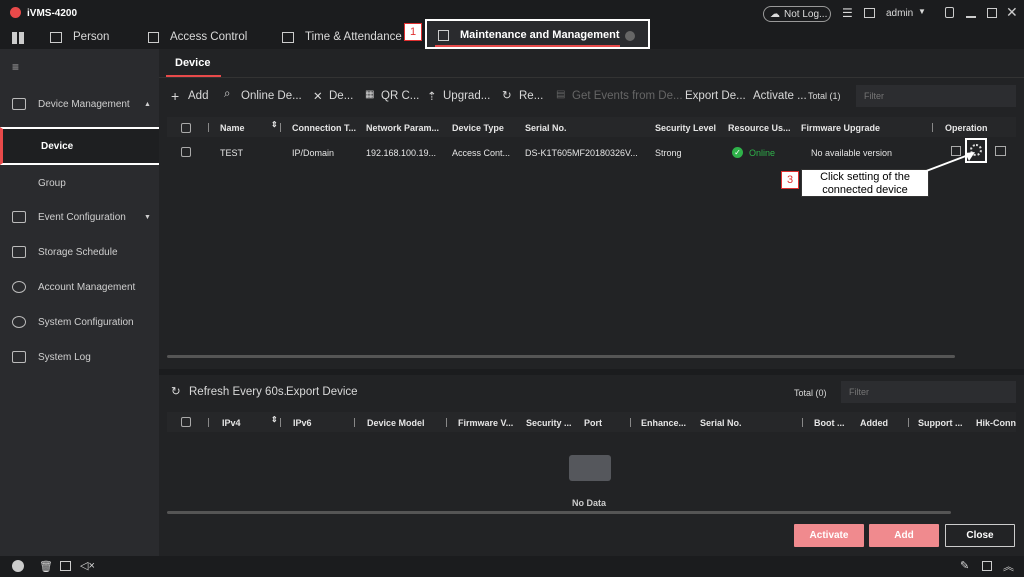 The height and width of the screenshot is (577, 1024). What do you see at coordinates (208, 37) in the screenshot?
I see `menu-access-control: Access Control` at bounding box center [208, 37].